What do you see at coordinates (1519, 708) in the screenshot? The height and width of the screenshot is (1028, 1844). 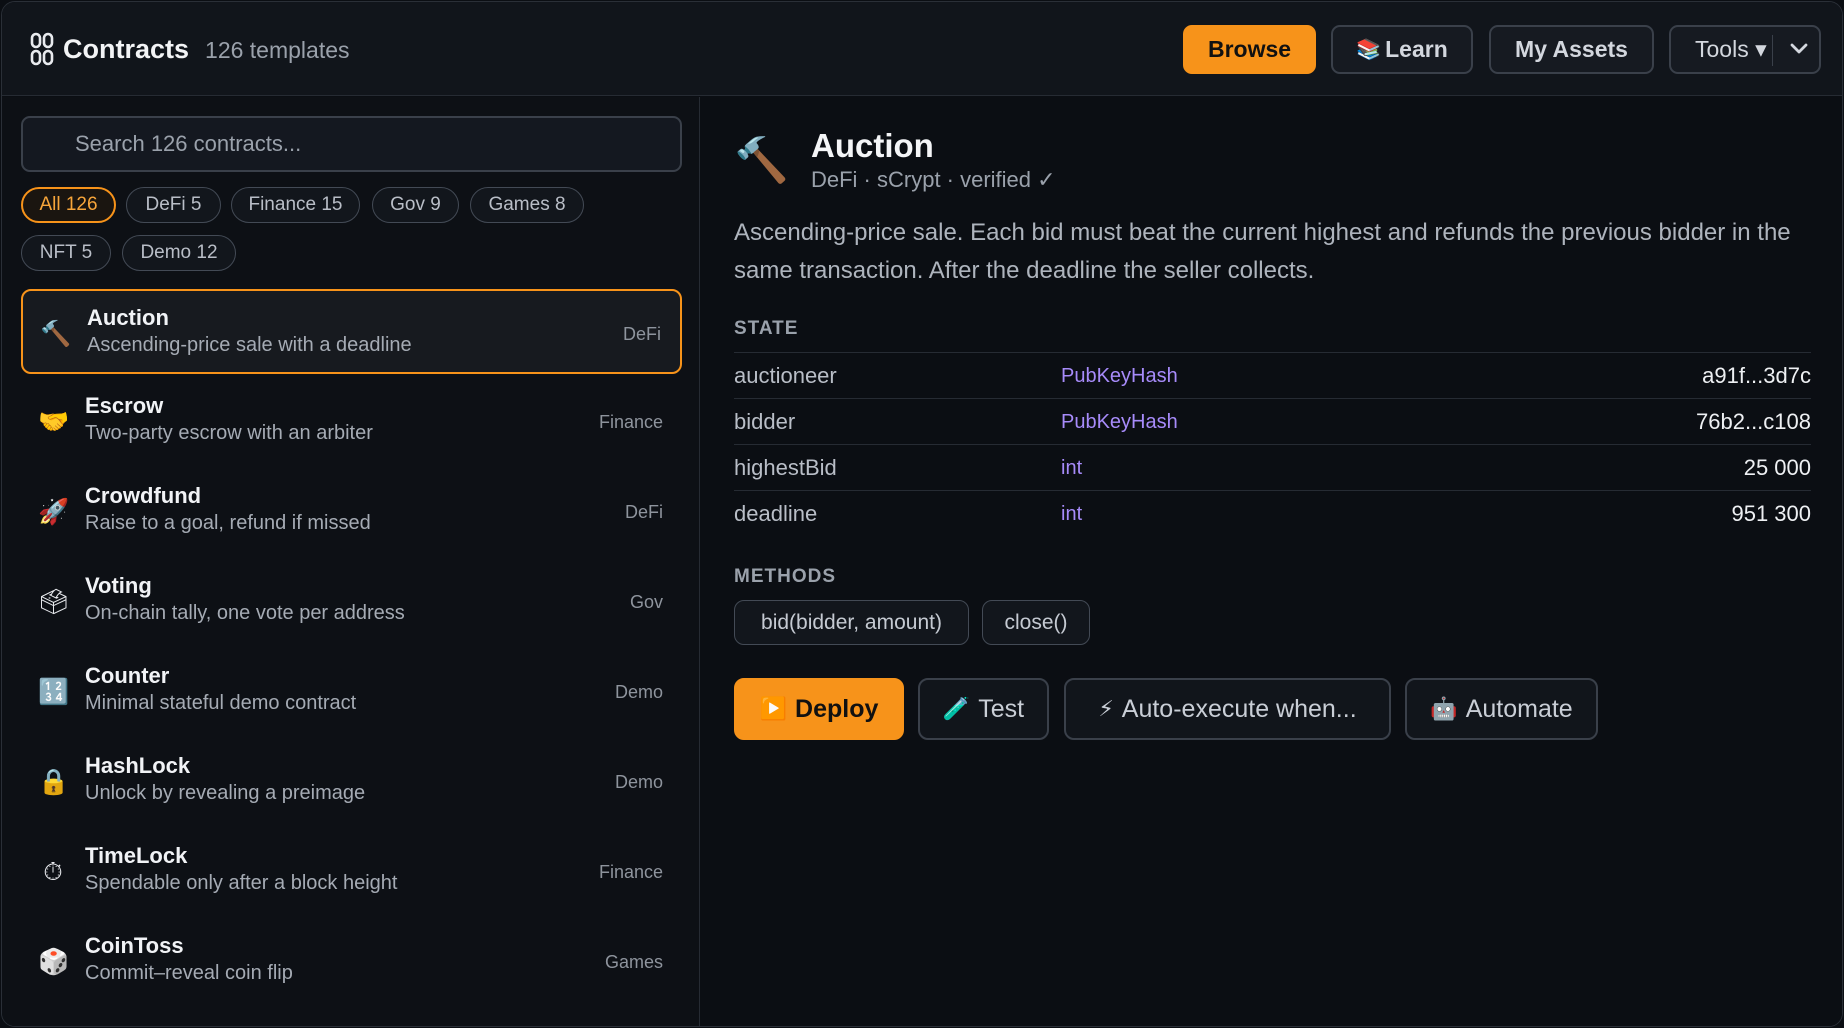 I see `automate-label: Automate` at bounding box center [1519, 708].